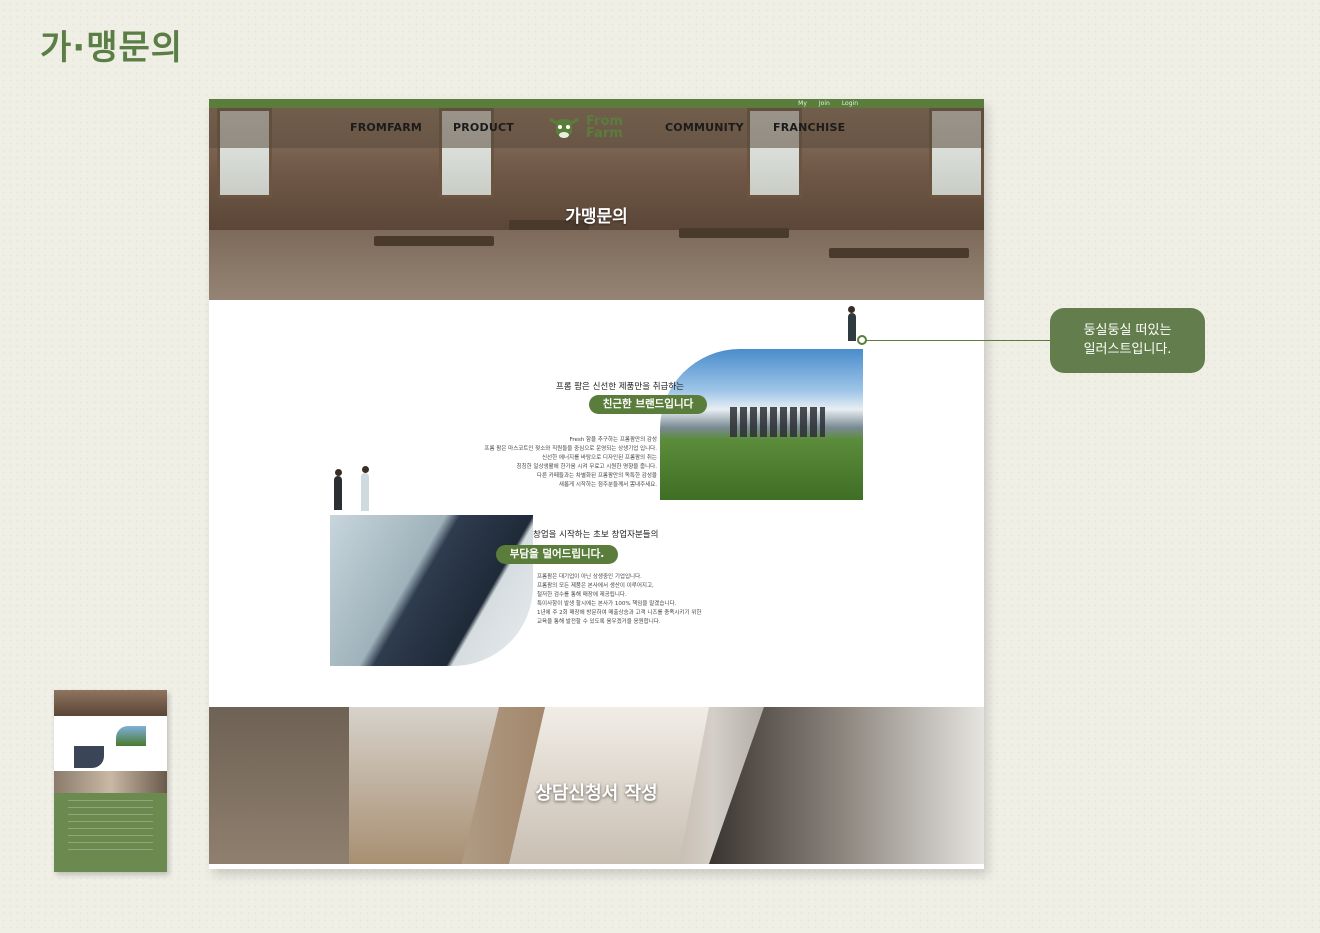  Describe the element at coordinates (1127, 340) in the screenshot. I see `annotation-callout: 둥실둥실 떠있는 일러스트입니다.` at that location.